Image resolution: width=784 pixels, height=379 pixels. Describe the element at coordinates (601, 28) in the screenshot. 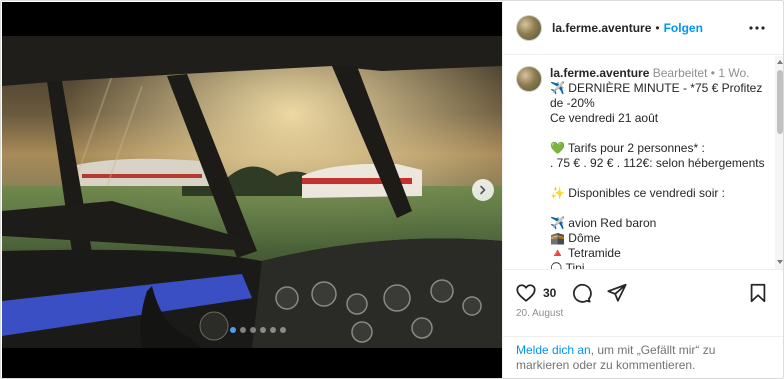

I see `post-username: la.ferme.aventure` at that location.